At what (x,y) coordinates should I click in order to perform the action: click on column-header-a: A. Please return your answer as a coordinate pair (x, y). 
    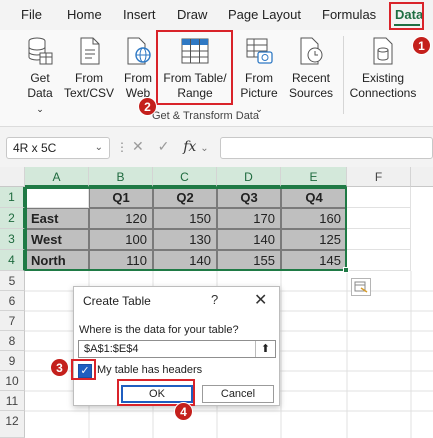
    Looking at the image, I should click on (57, 177).